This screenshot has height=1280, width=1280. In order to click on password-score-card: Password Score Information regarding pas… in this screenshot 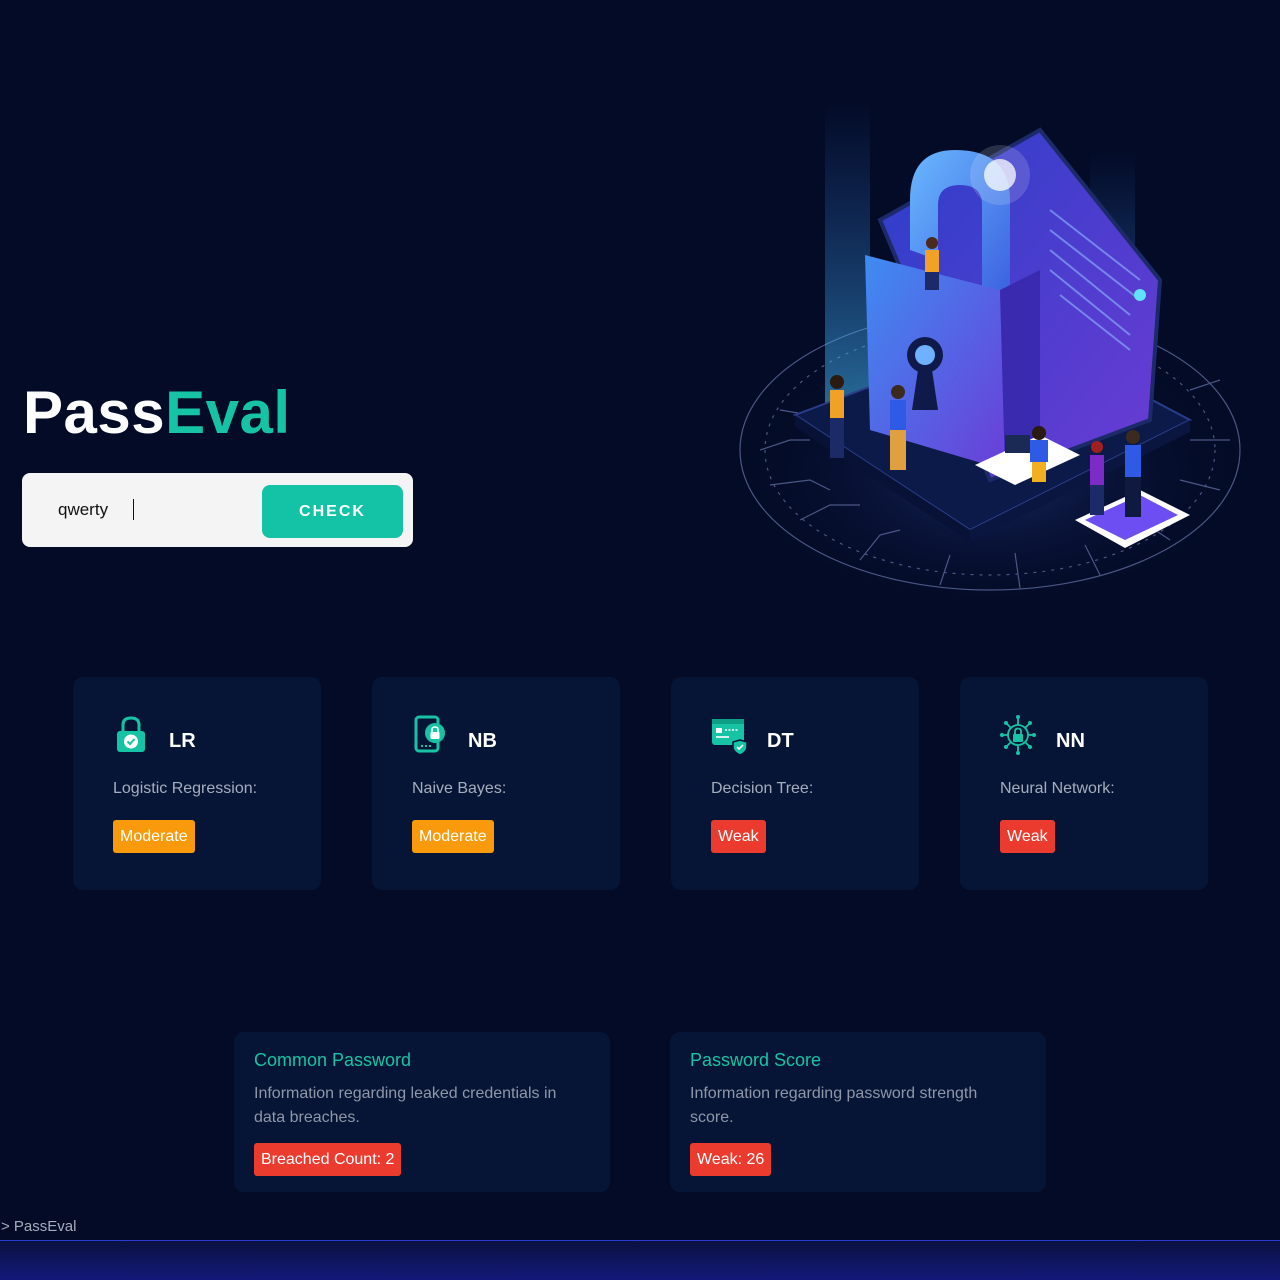, I will do `click(858, 1112)`.